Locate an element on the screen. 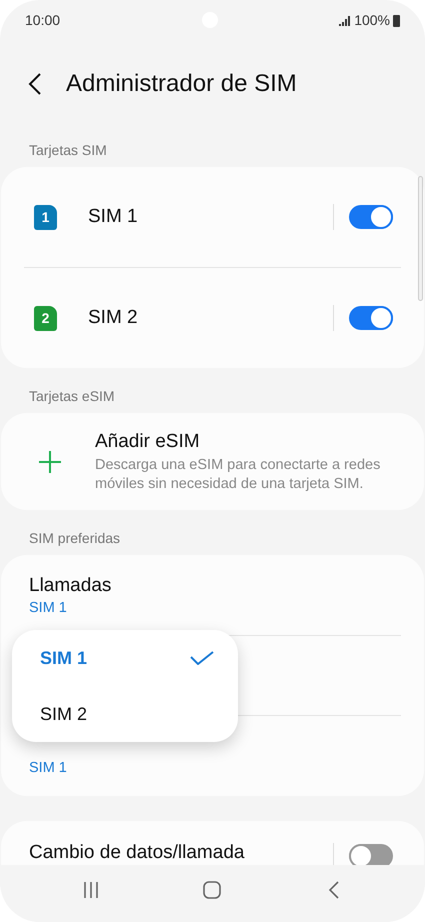 The height and width of the screenshot is (922, 425). section-header: SIM preferidas is located at coordinates (75, 538).